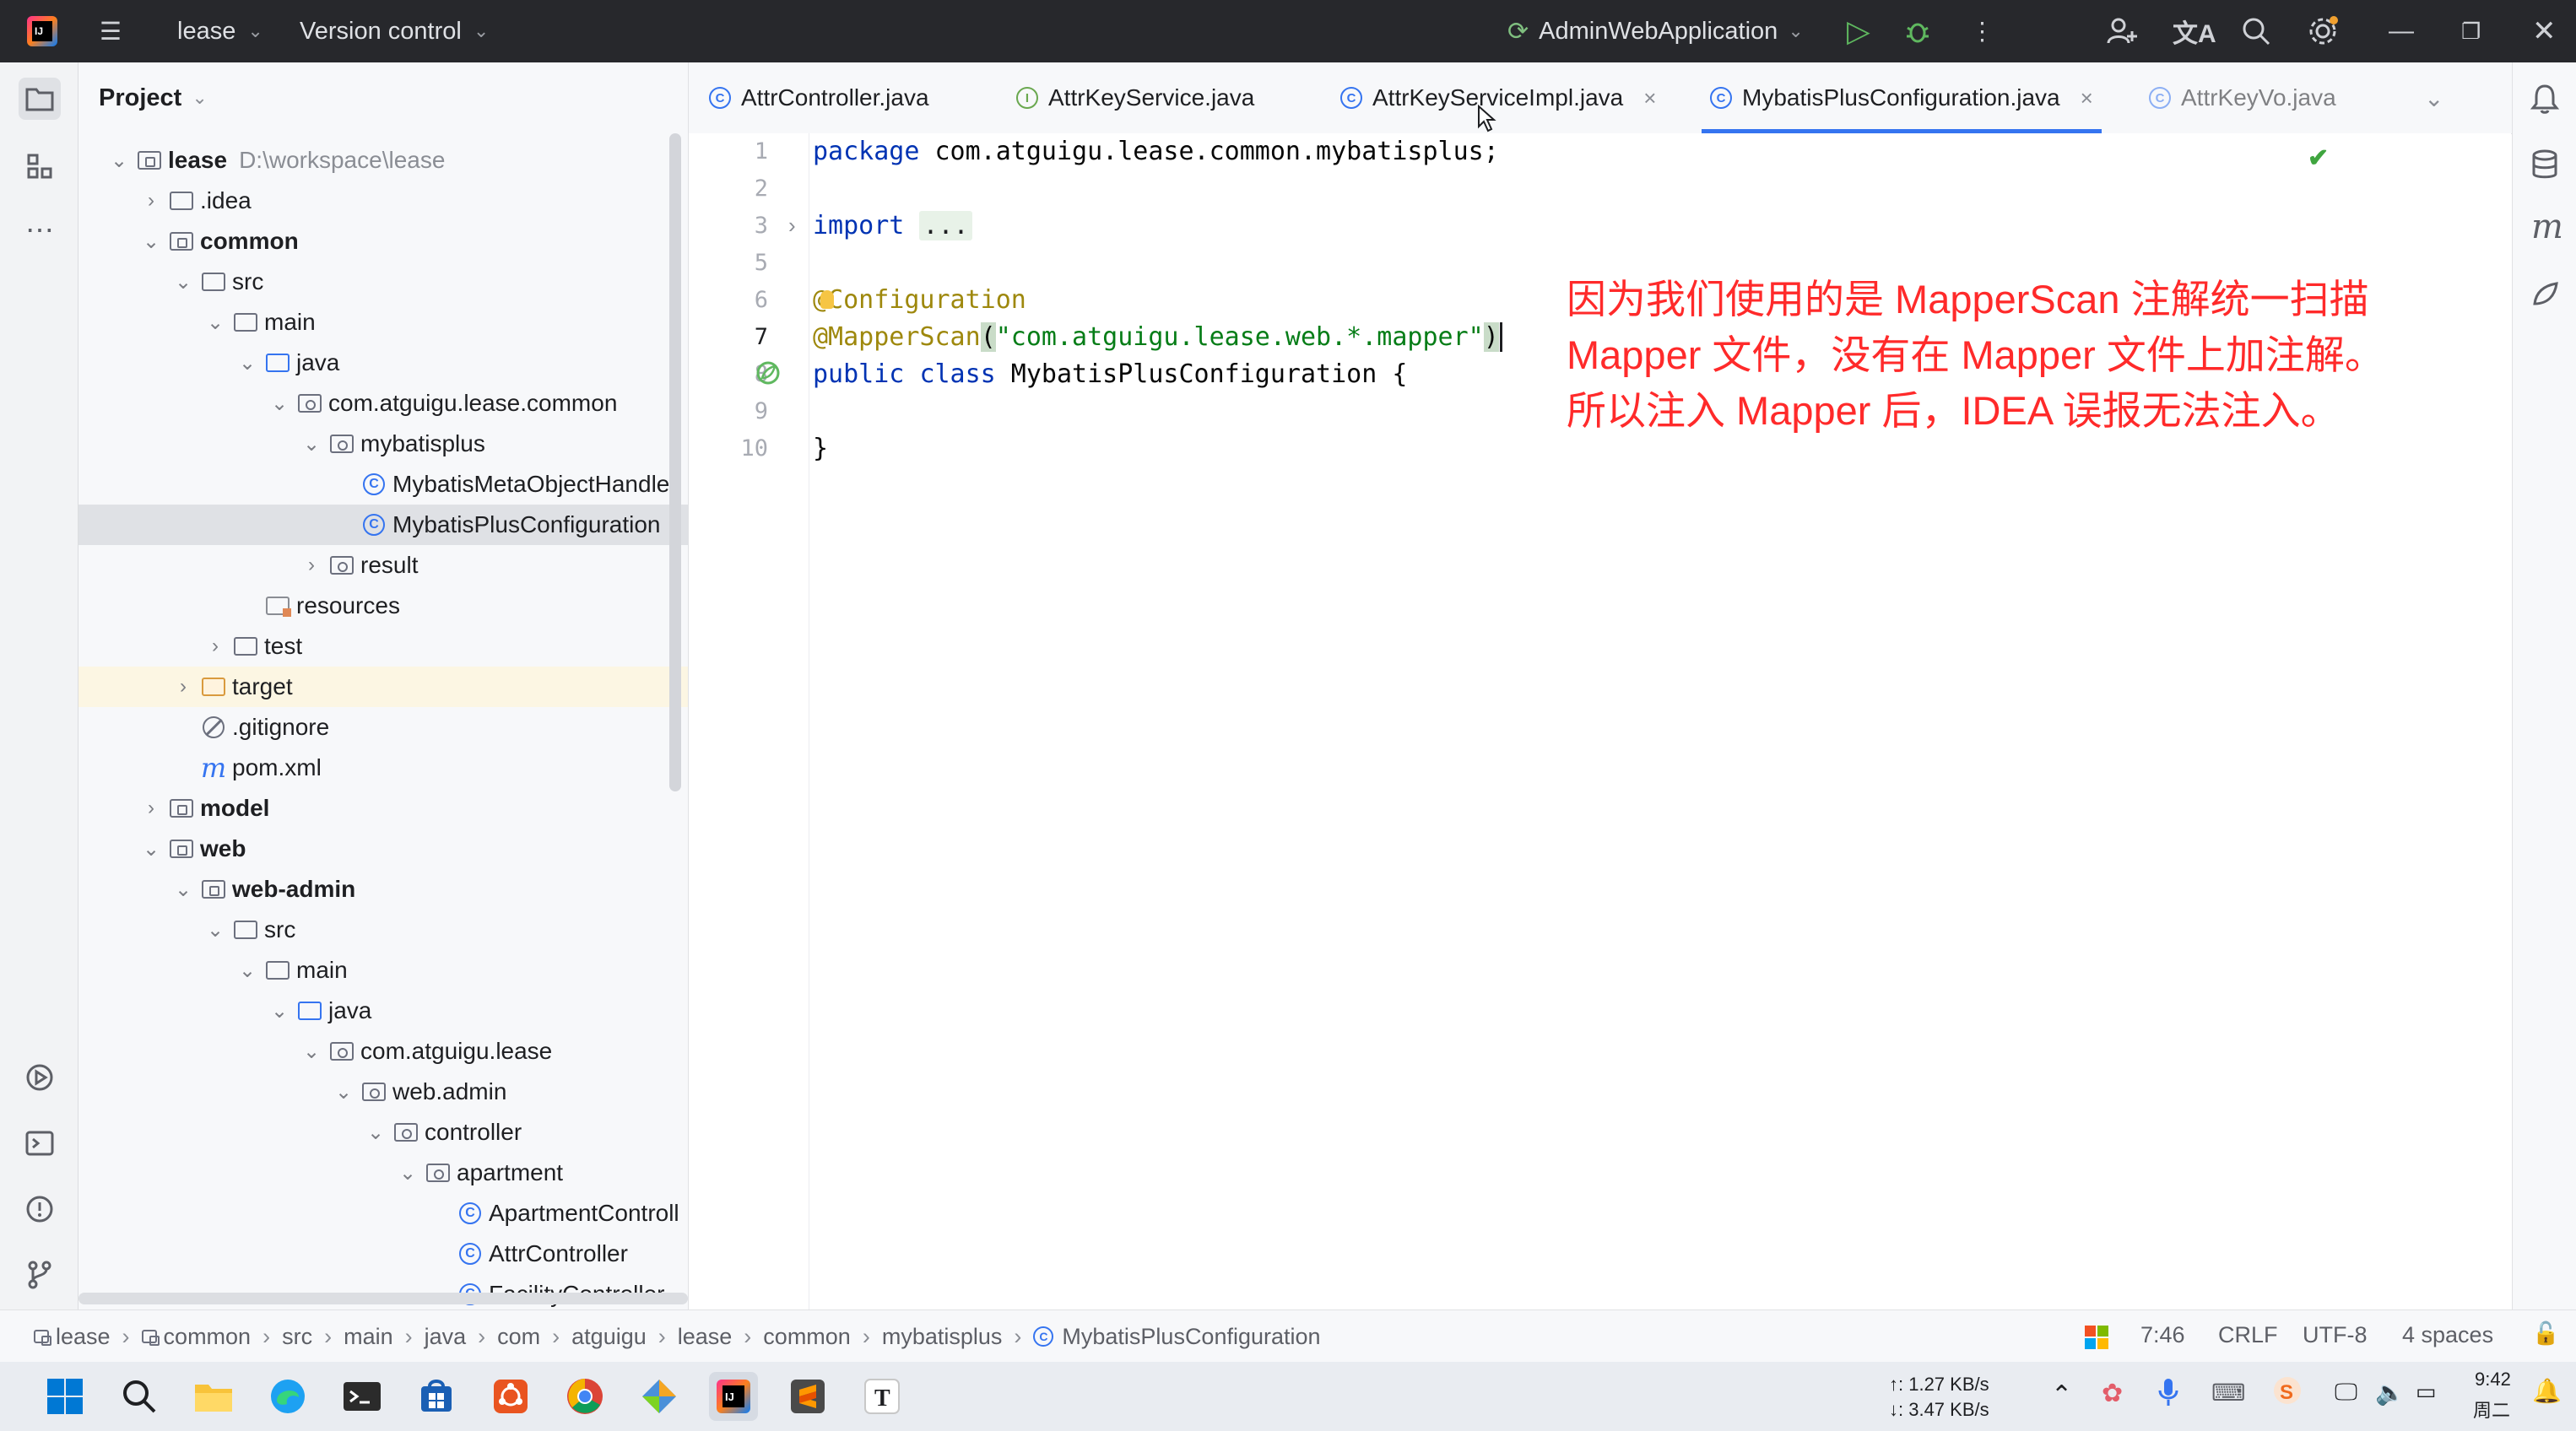 The width and height of the screenshot is (2576, 1431). What do you see at coordinates (609, 1337) in the screenshot?
I see `breadcrumb-item: atguigu` at bounding box center [609, 1337].